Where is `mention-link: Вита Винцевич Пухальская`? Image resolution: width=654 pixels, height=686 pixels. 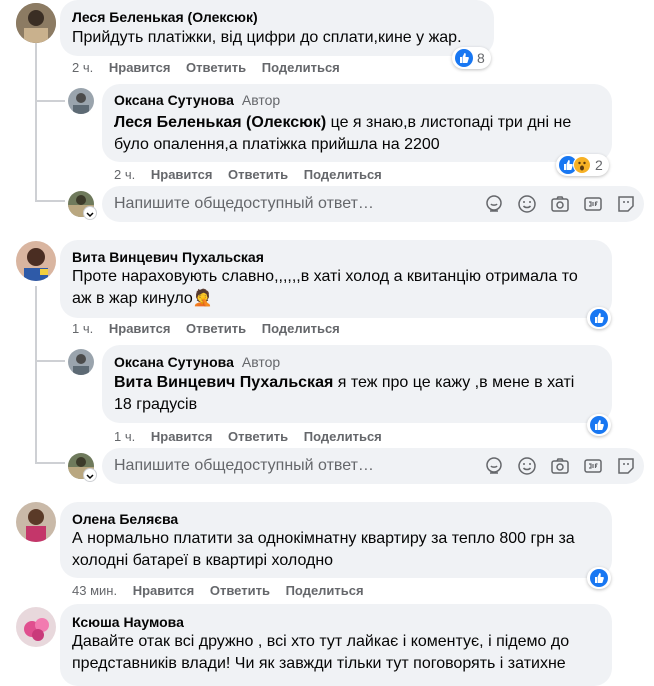
mention-link: Вита Винцевич Пухальская is located at coordinates (223, 382).